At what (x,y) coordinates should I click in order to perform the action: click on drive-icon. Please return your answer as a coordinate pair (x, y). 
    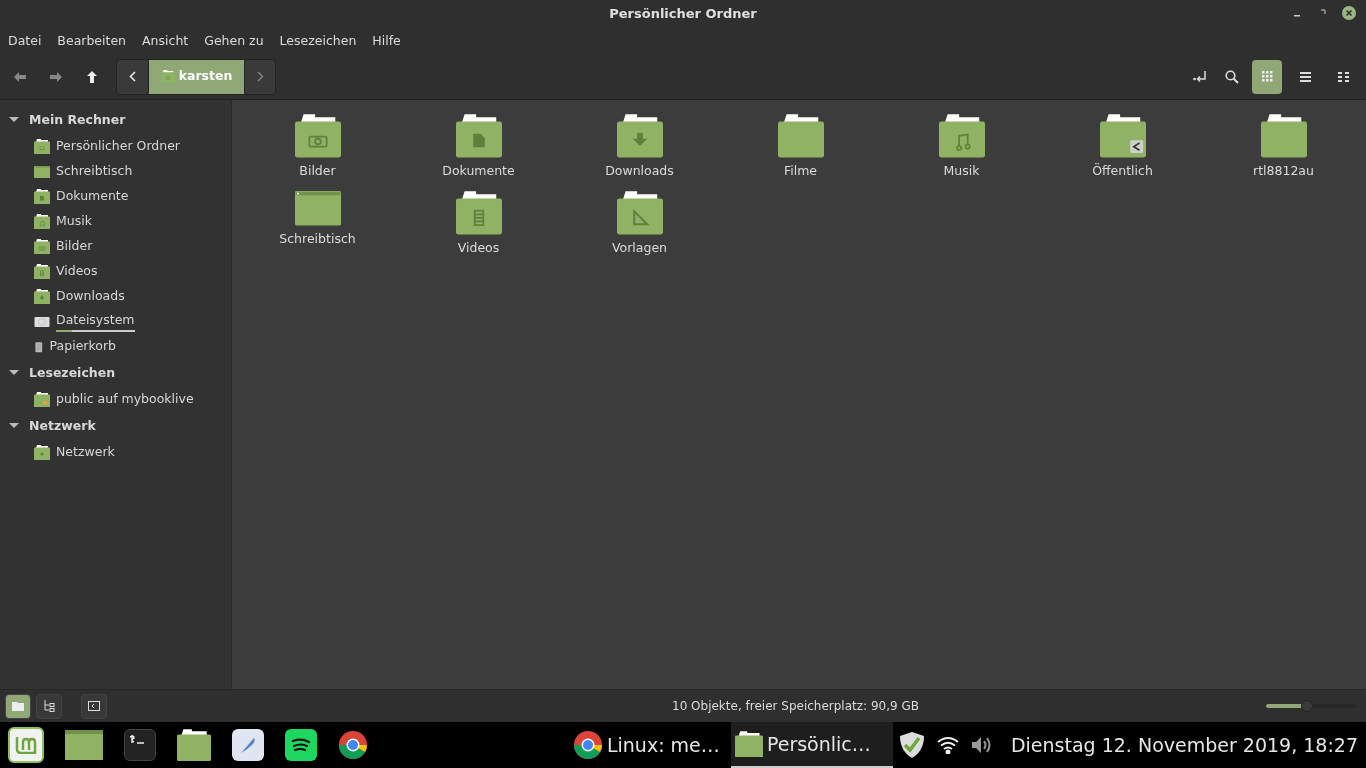
    Looking at the image, I should click on (42, 321).